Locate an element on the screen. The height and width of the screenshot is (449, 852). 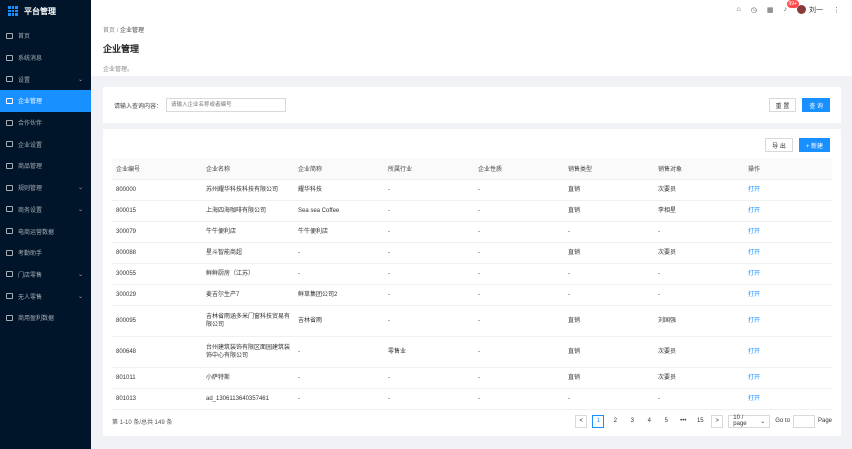
company-icon is located at coordinates (9, 100).